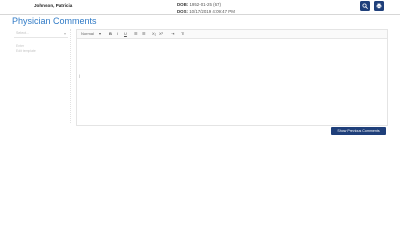  I want to click on underline-button: U, so click(125, 33).